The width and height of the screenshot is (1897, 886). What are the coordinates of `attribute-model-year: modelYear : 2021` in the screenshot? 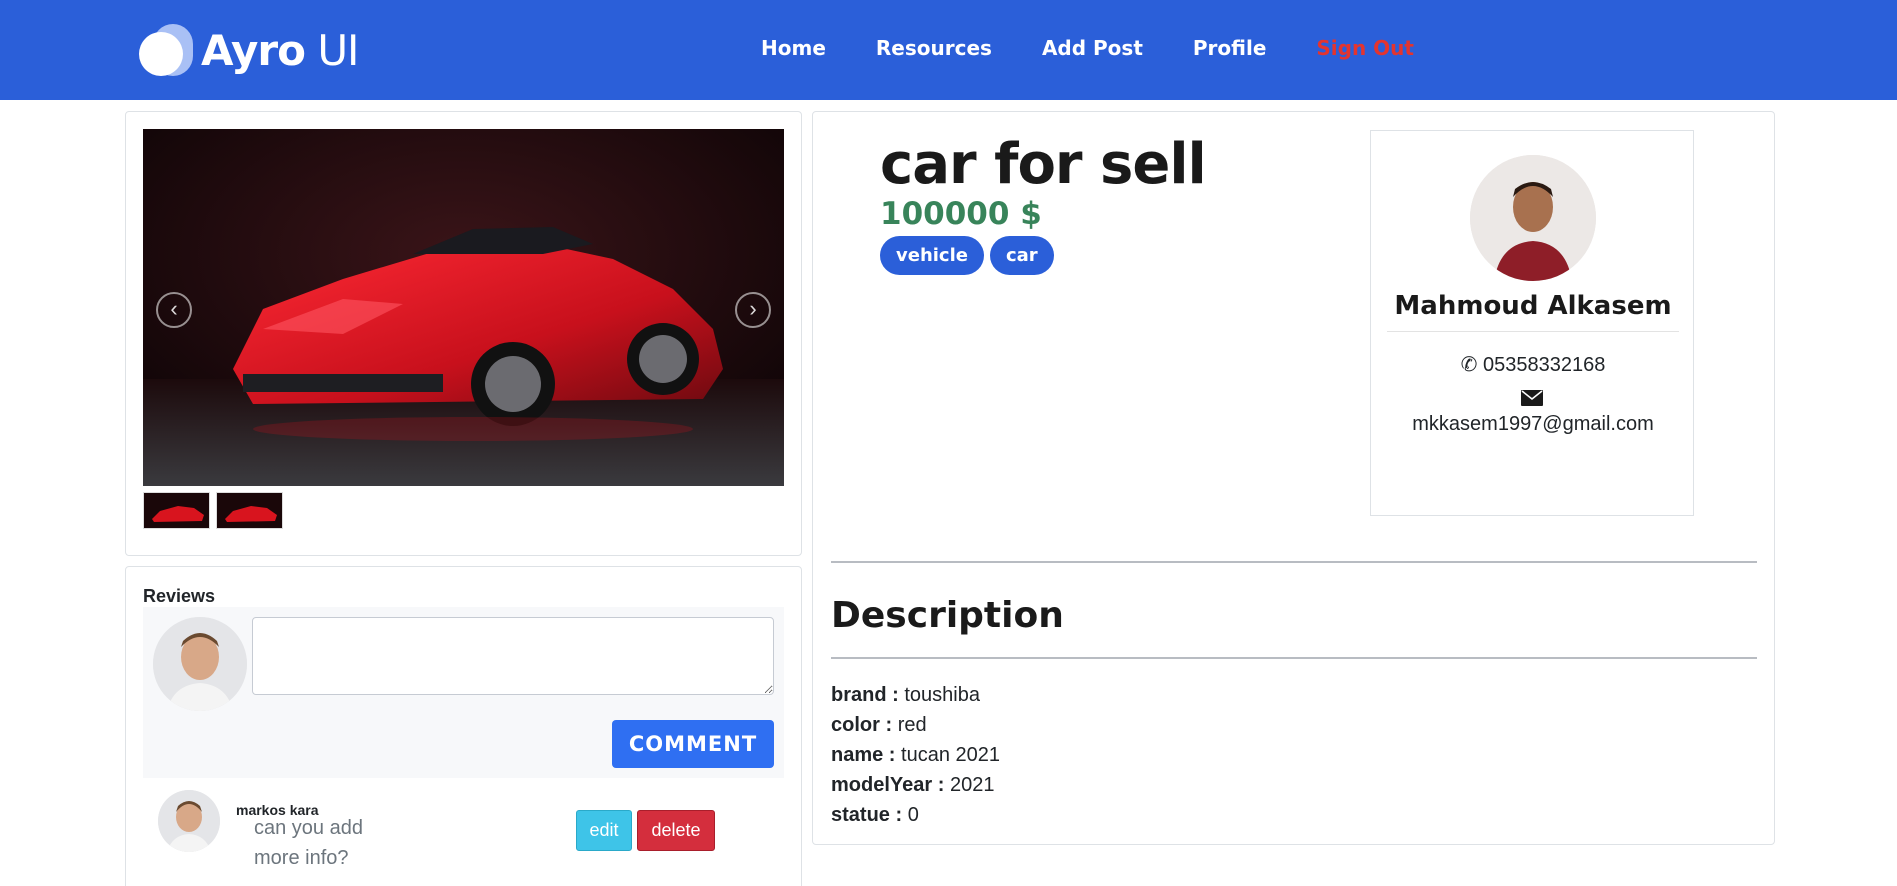 It's located at (913, 785).